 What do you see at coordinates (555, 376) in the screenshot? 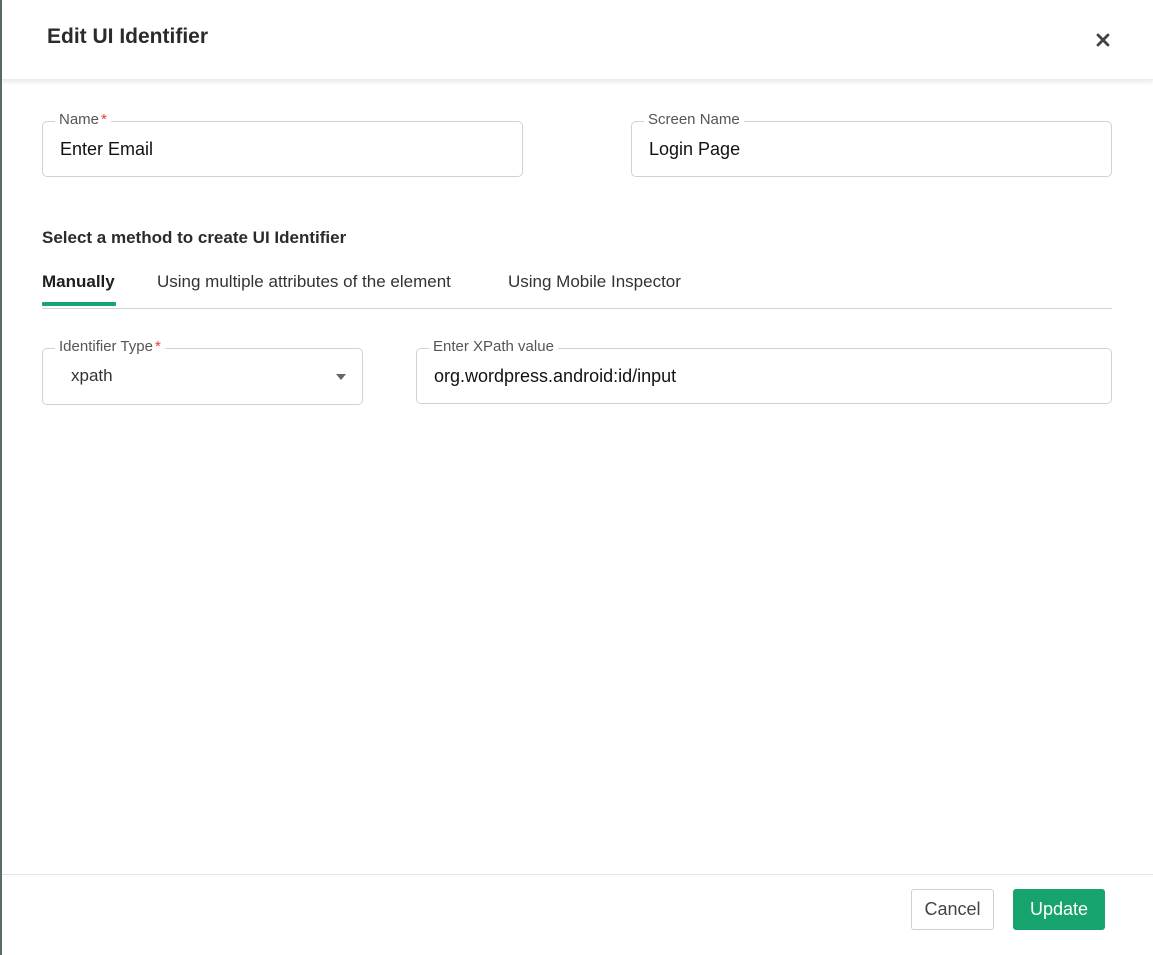
I see `xpath-input-value: org.wordpress.android:id/input` at bounding box center [555, 376].